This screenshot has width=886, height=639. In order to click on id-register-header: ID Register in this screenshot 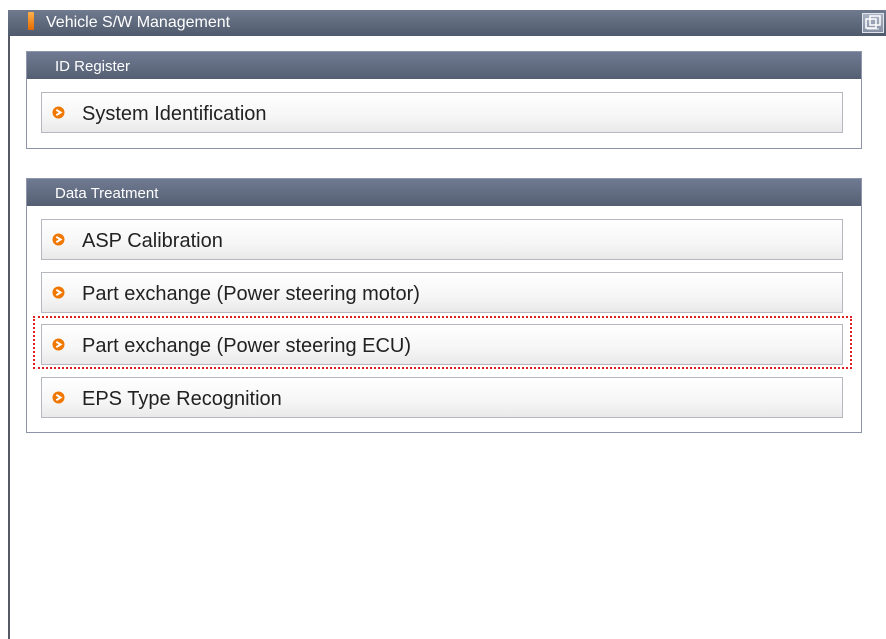, I will do `click(444, 65)`.